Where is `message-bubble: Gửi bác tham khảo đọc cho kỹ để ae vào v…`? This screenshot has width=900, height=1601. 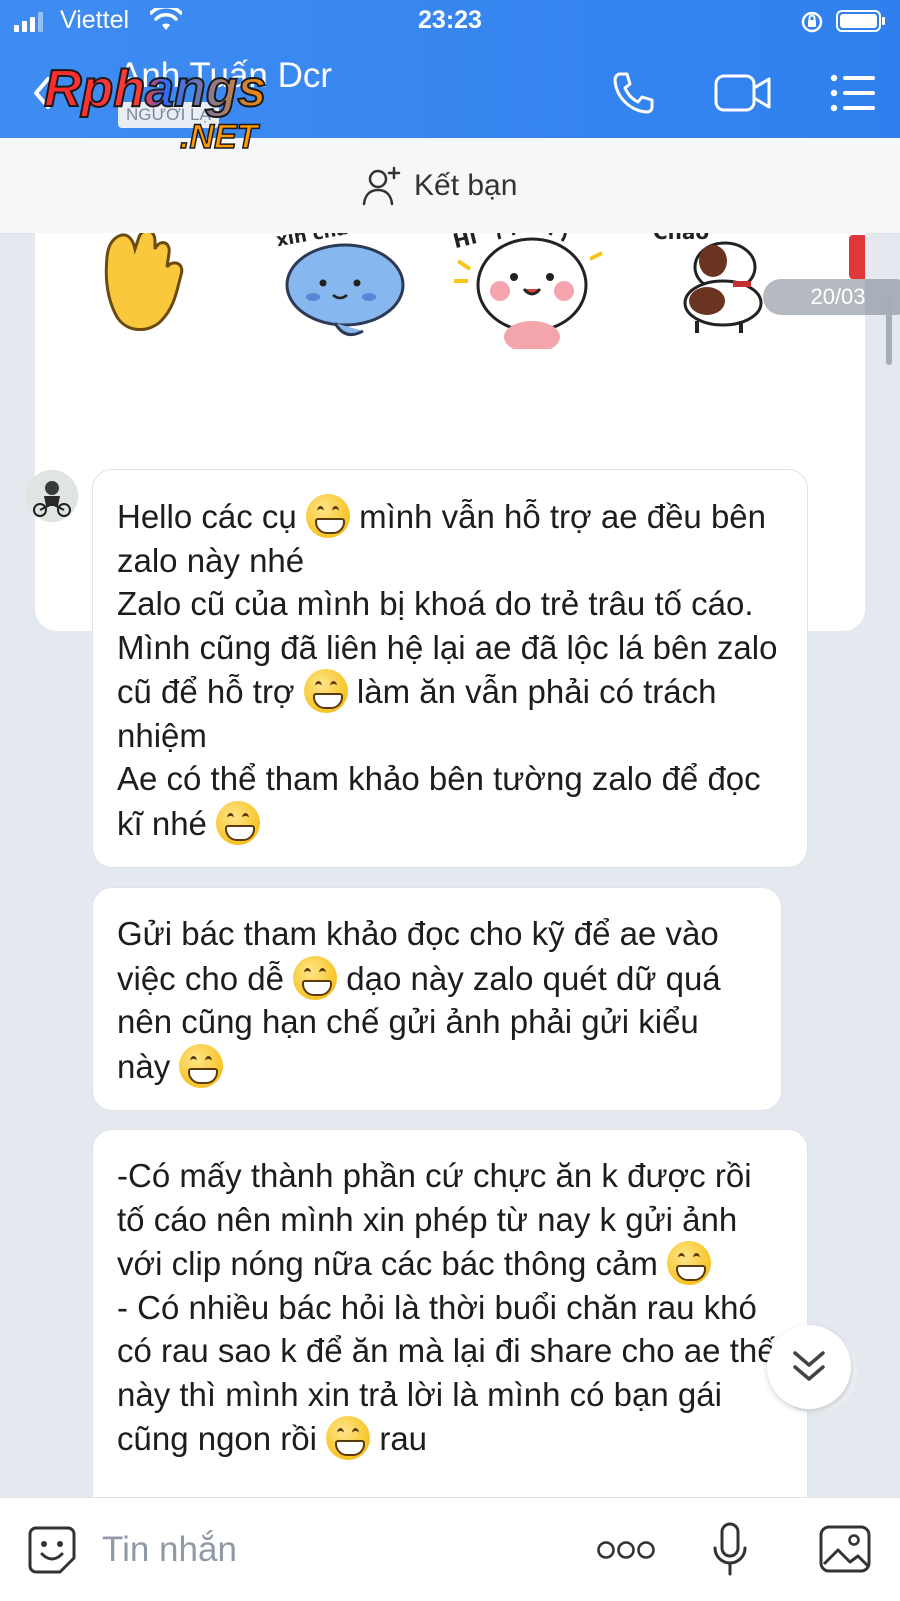 message-bubble: Gửi bác tham khảo đọc cho kỹ để ae vào v… is located at coordinates (437, 999).